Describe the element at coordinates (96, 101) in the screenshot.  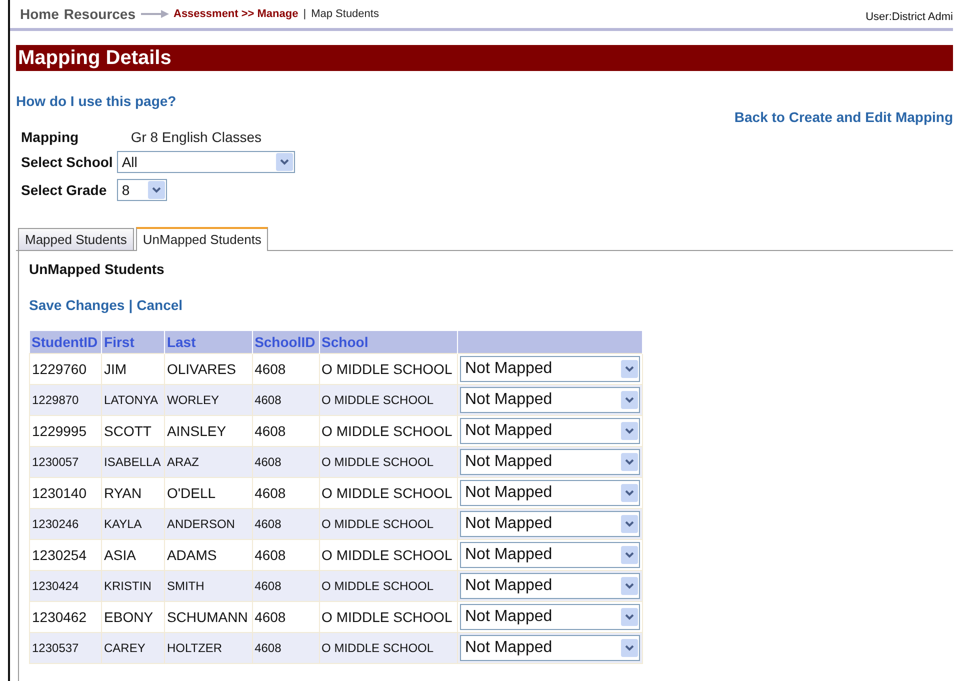
I see `help-link: How do I use this page?` at that location.